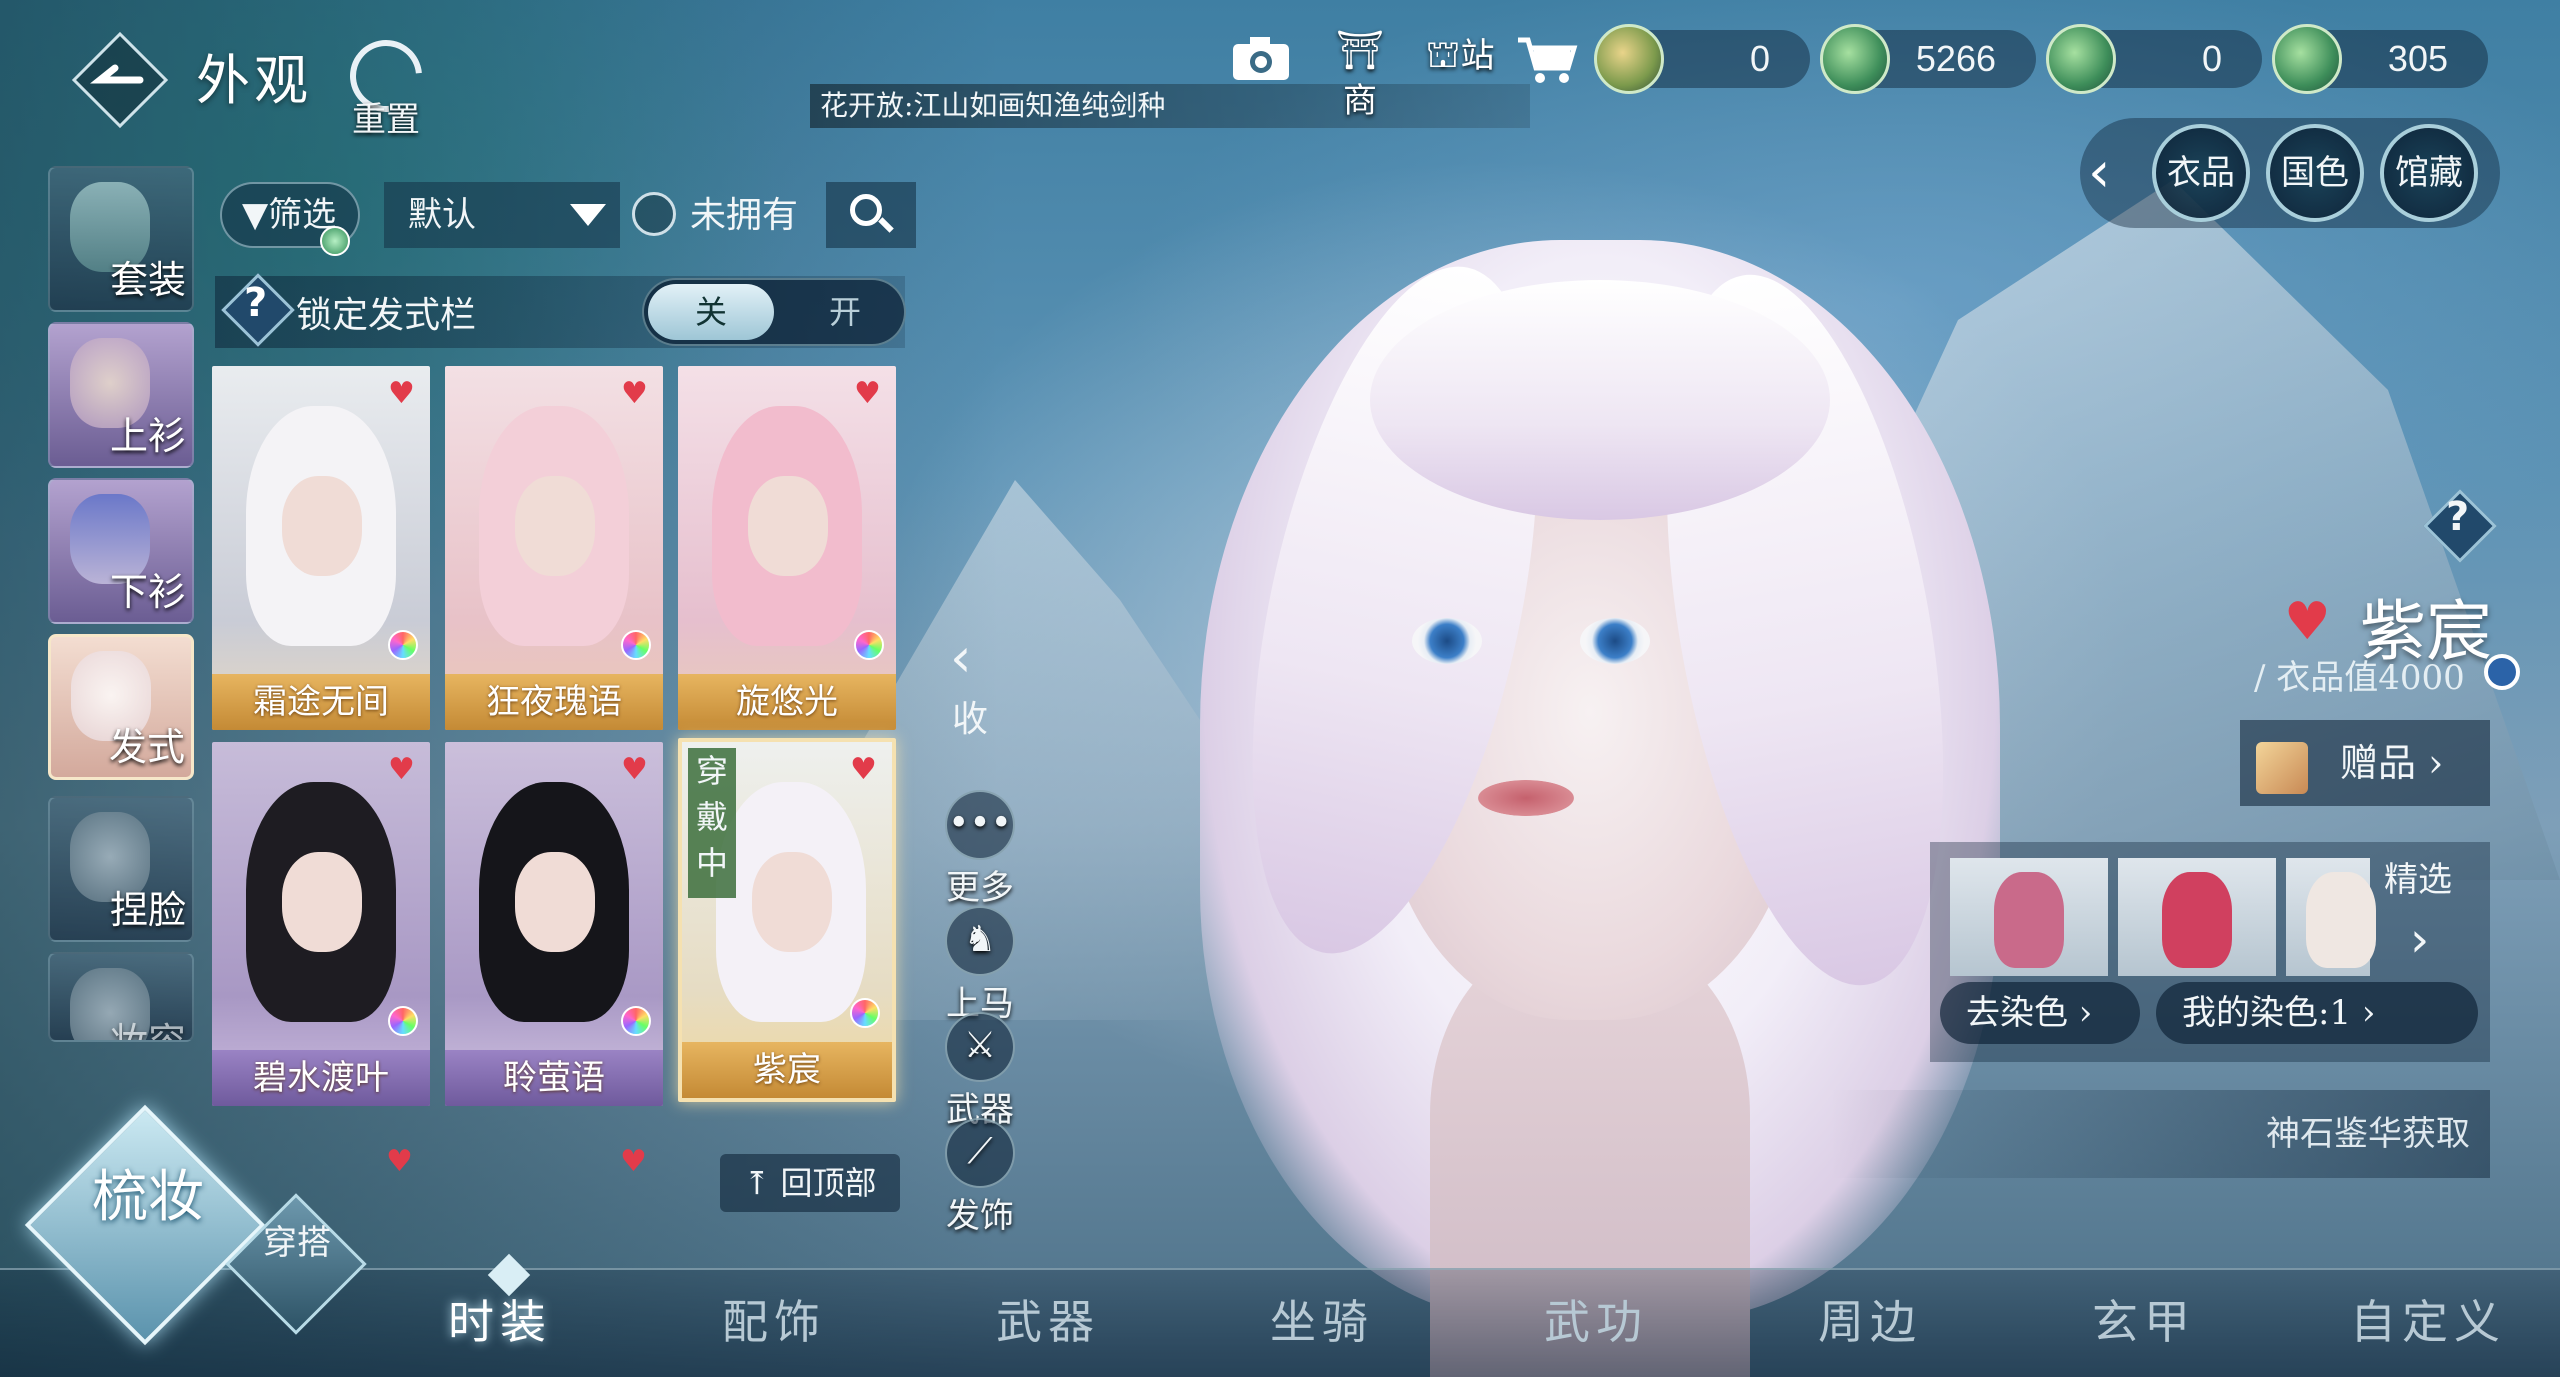 This screenshot has height=1377, width=2560. I want to click on hairstyle-card: ♥ 碧水渡叶, so click(321, 924).